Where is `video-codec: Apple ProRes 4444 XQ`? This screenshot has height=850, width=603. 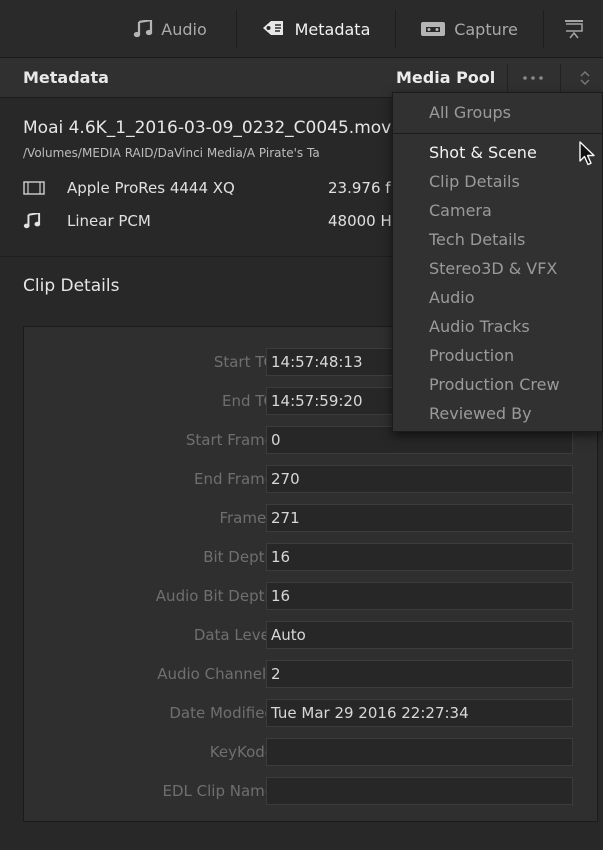 video-codec: Apple ProRes 4444 XQ is located at coordinates (151, 188).